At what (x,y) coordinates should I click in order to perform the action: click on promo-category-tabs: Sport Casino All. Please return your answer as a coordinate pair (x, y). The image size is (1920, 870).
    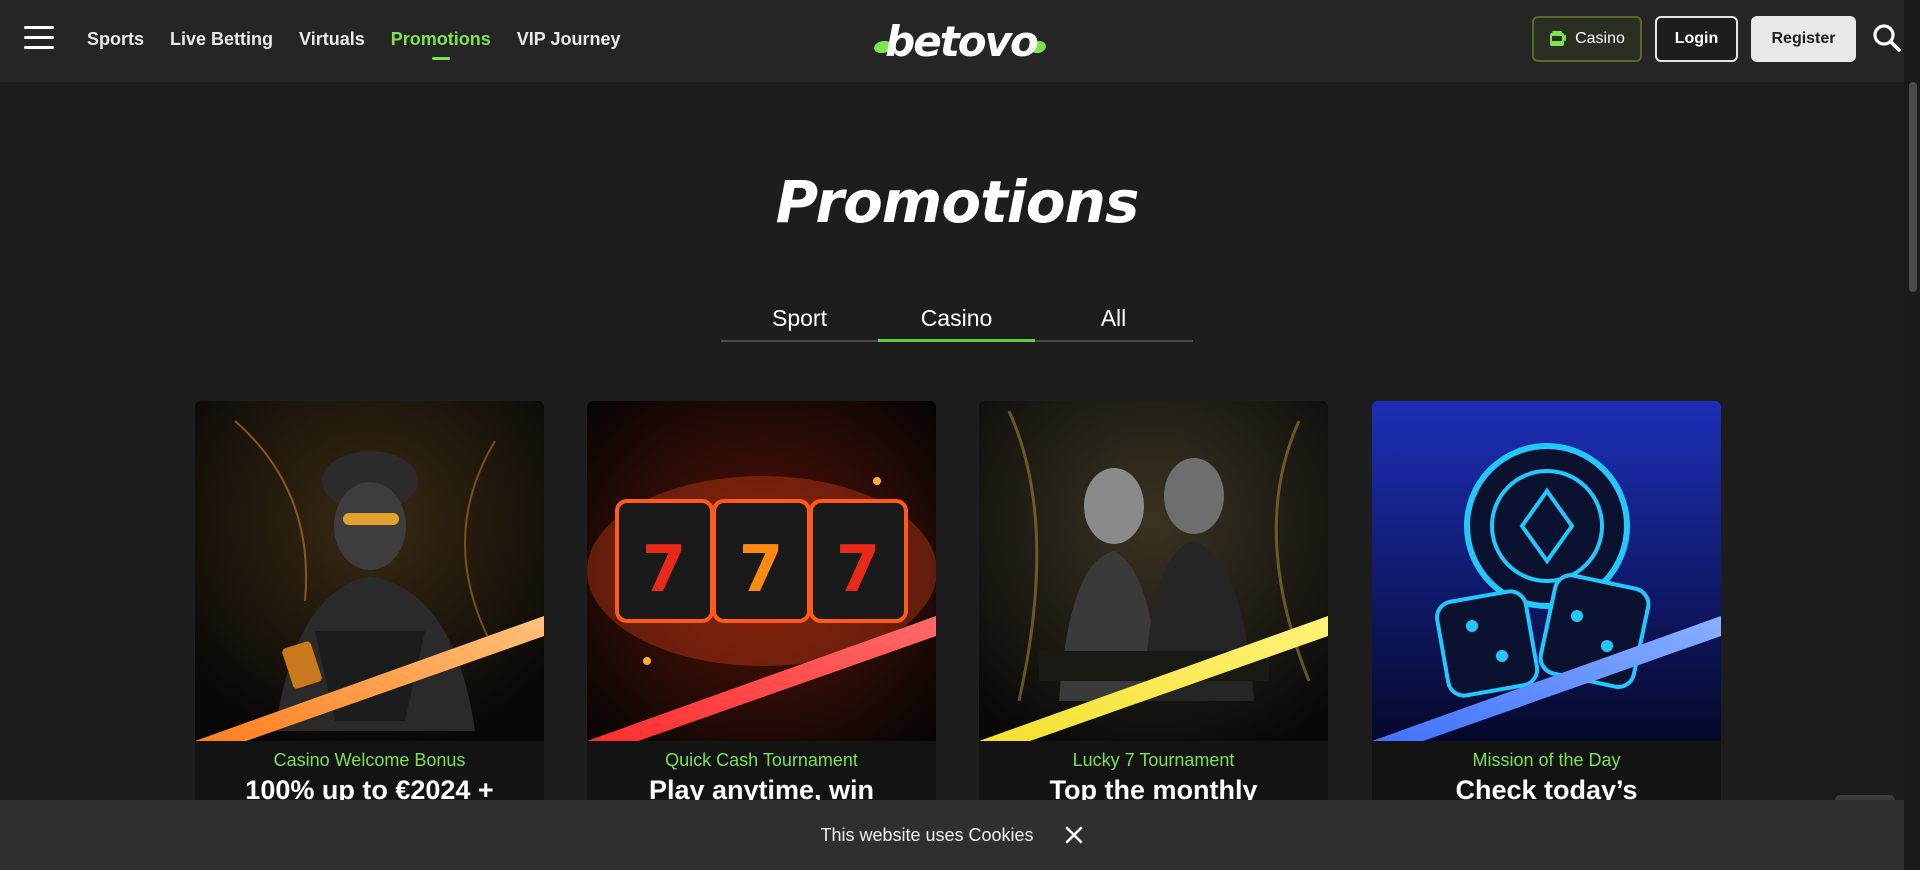
    Looking at the image, I should click on (957, 320).